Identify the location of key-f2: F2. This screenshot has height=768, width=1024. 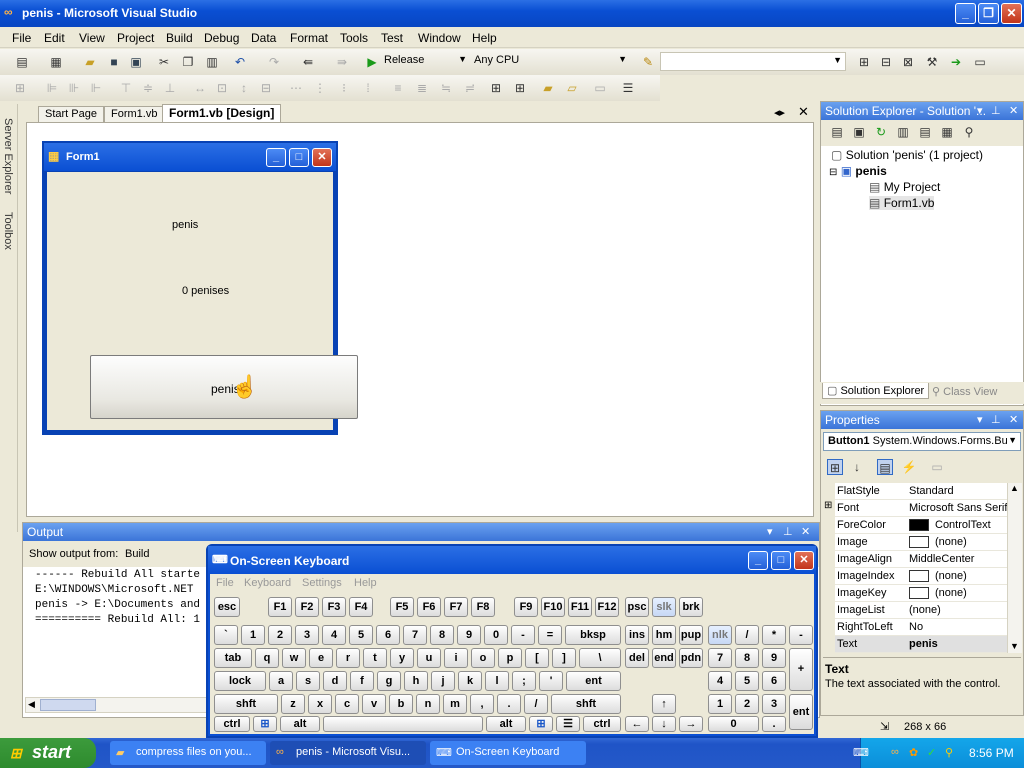
(307, 607).